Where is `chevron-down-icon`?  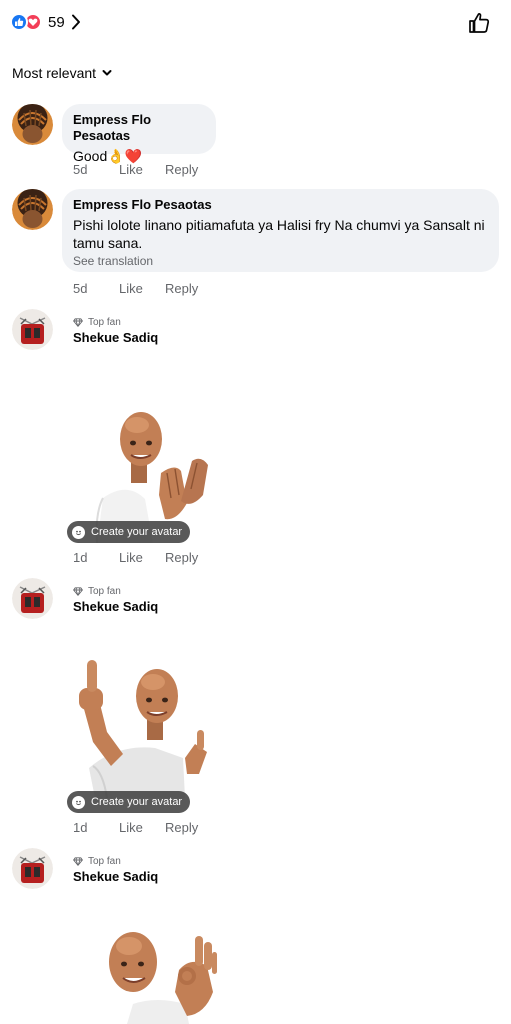 chevron-down-icon is located at coordinates (107, 73).